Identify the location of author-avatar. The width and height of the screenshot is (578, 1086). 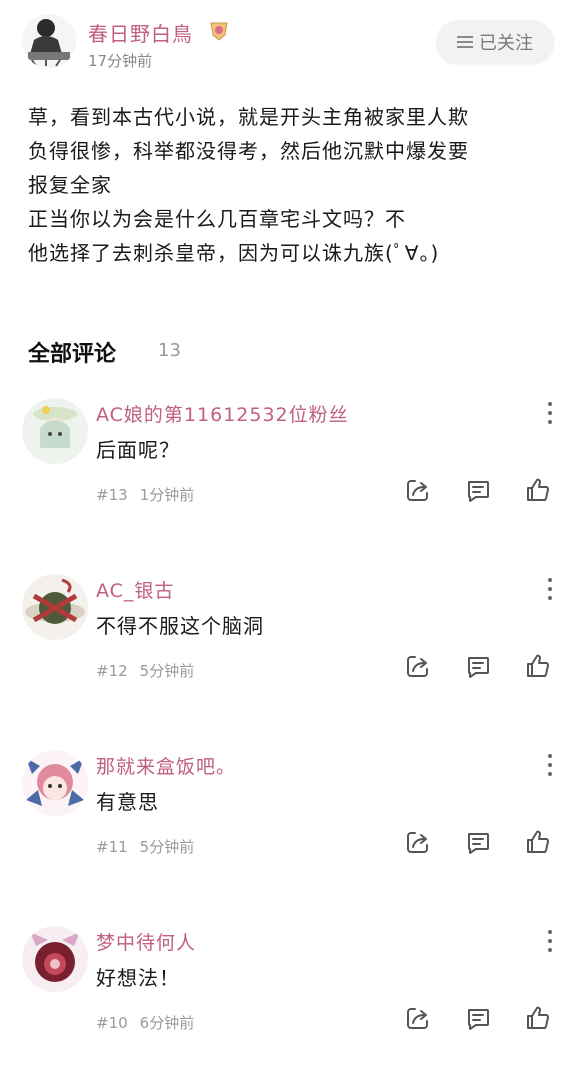
(49, 41).